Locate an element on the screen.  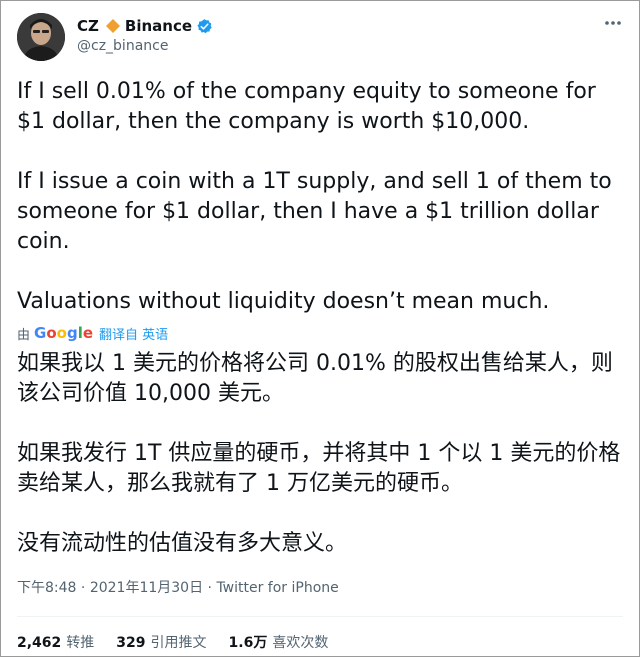
author-name-line: CZ Binance is located at coordinates (145, 26).